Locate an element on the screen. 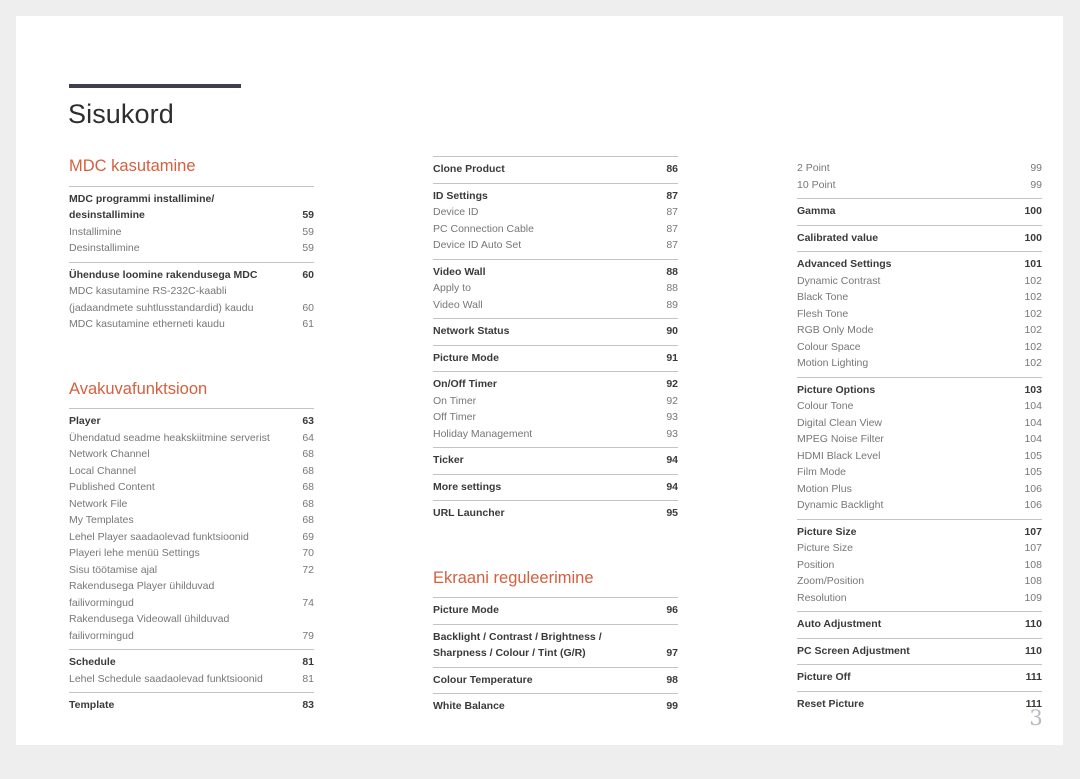  toc-entry: Digital Clean View 104 is located at coordinates (919, 423).